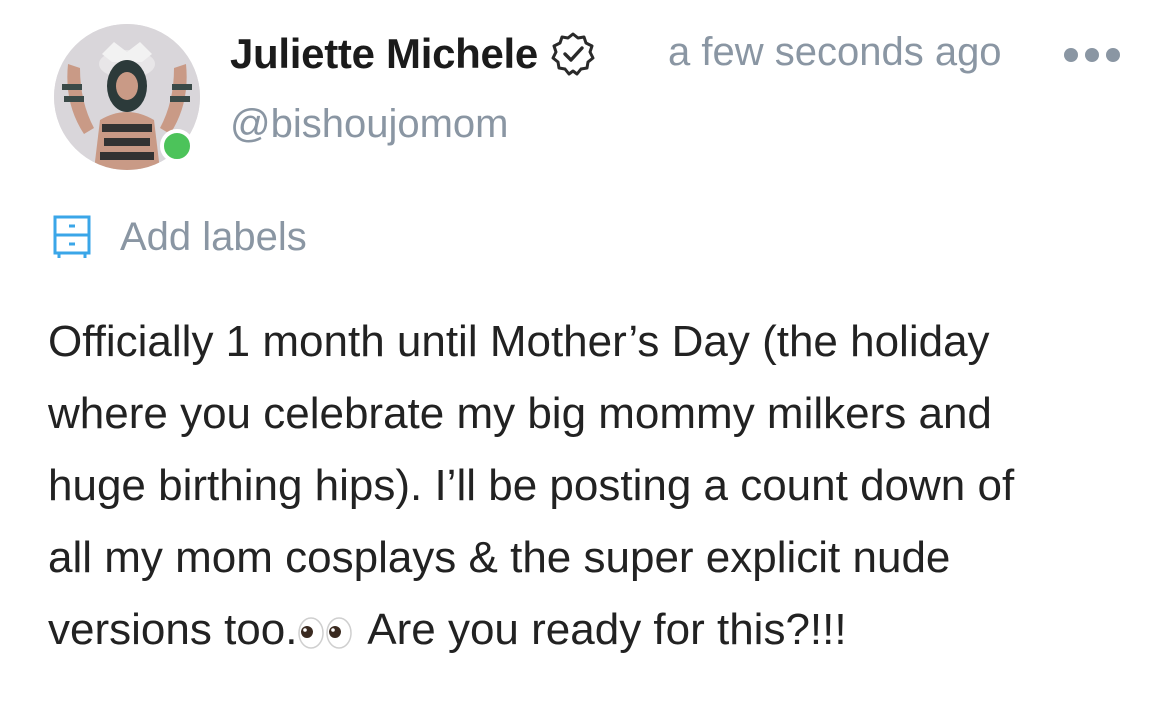  What do you see at coordinates (602, 629) in the screenshot?
I see `post-text-end: Are you ready for this?!!!` at bounding box center [602, 629].